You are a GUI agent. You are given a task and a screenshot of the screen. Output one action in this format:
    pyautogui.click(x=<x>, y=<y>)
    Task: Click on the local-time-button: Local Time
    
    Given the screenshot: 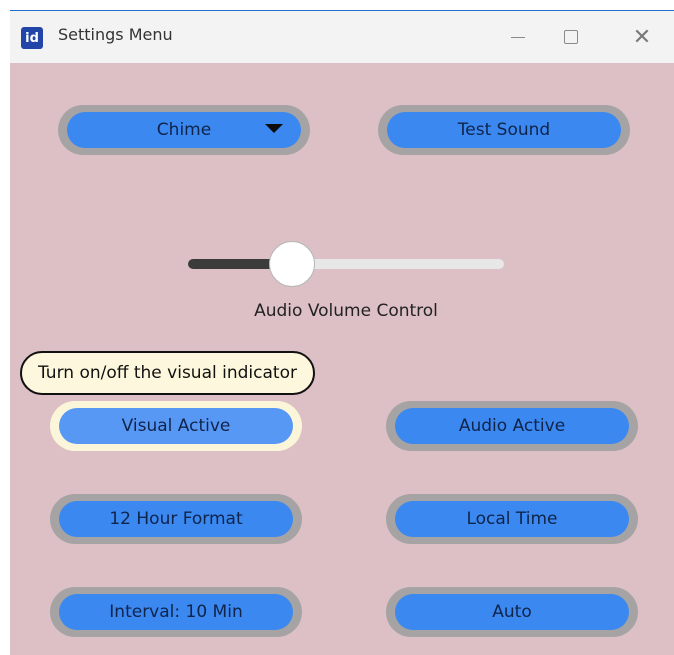 What is the action you would take?
    pyautogui.click(x=512, y=519)
    